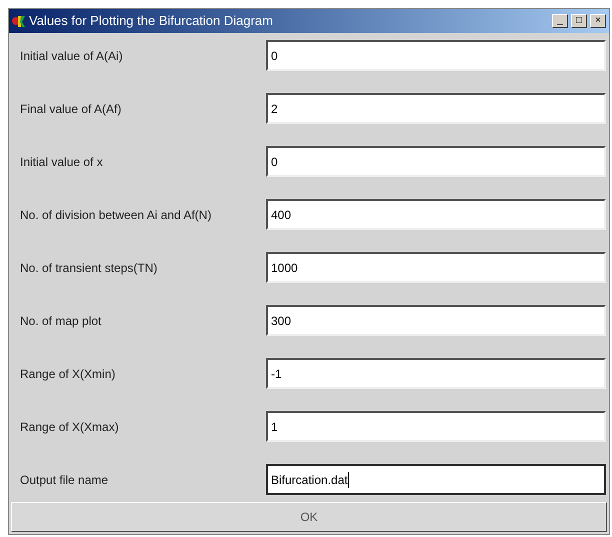  I want to click on field-label: Initial value of x, so click(61, 162).